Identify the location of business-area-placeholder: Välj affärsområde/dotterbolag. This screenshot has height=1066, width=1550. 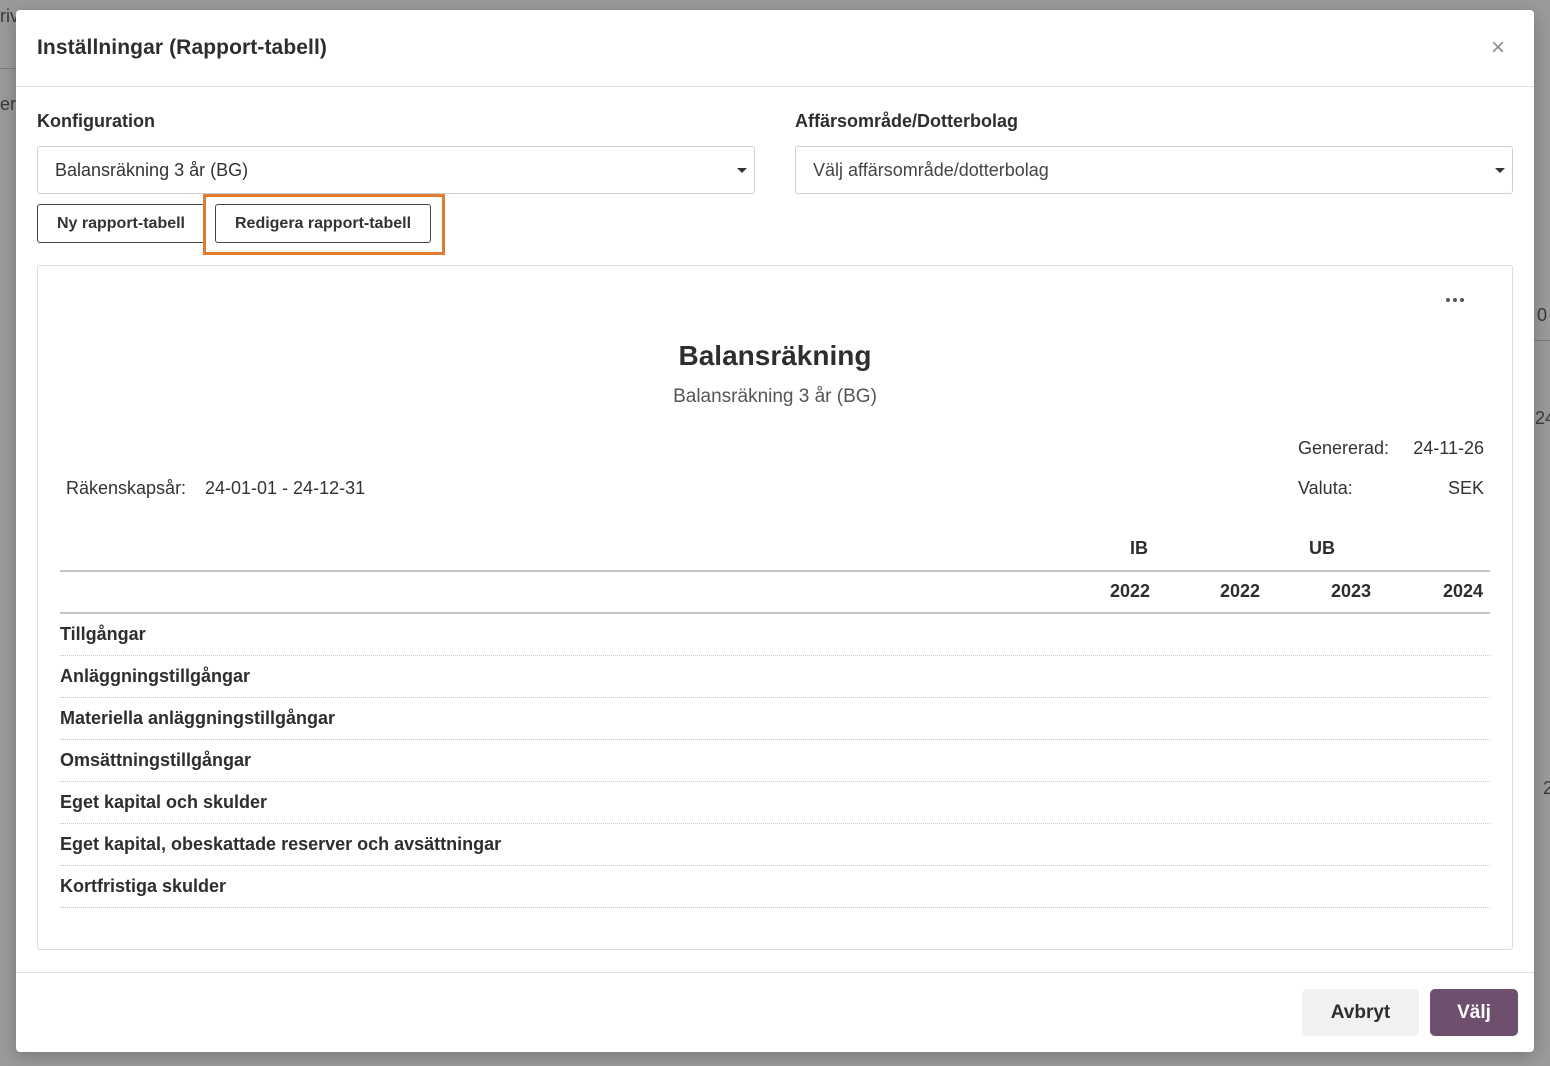
(931, 169).